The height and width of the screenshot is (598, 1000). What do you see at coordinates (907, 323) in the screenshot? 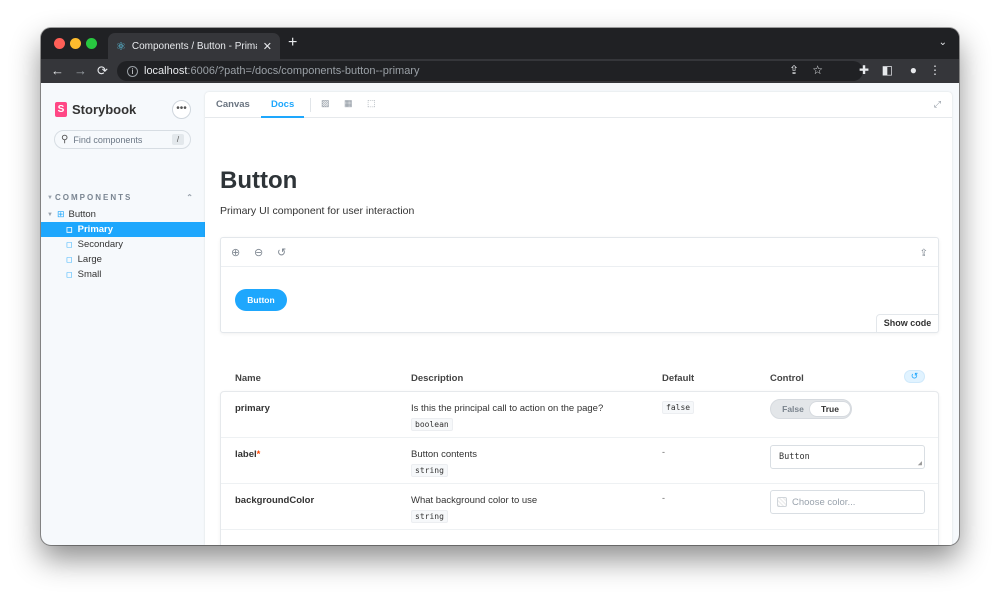
I see `show-code-button: Show code` at bounding box center [907, 323].